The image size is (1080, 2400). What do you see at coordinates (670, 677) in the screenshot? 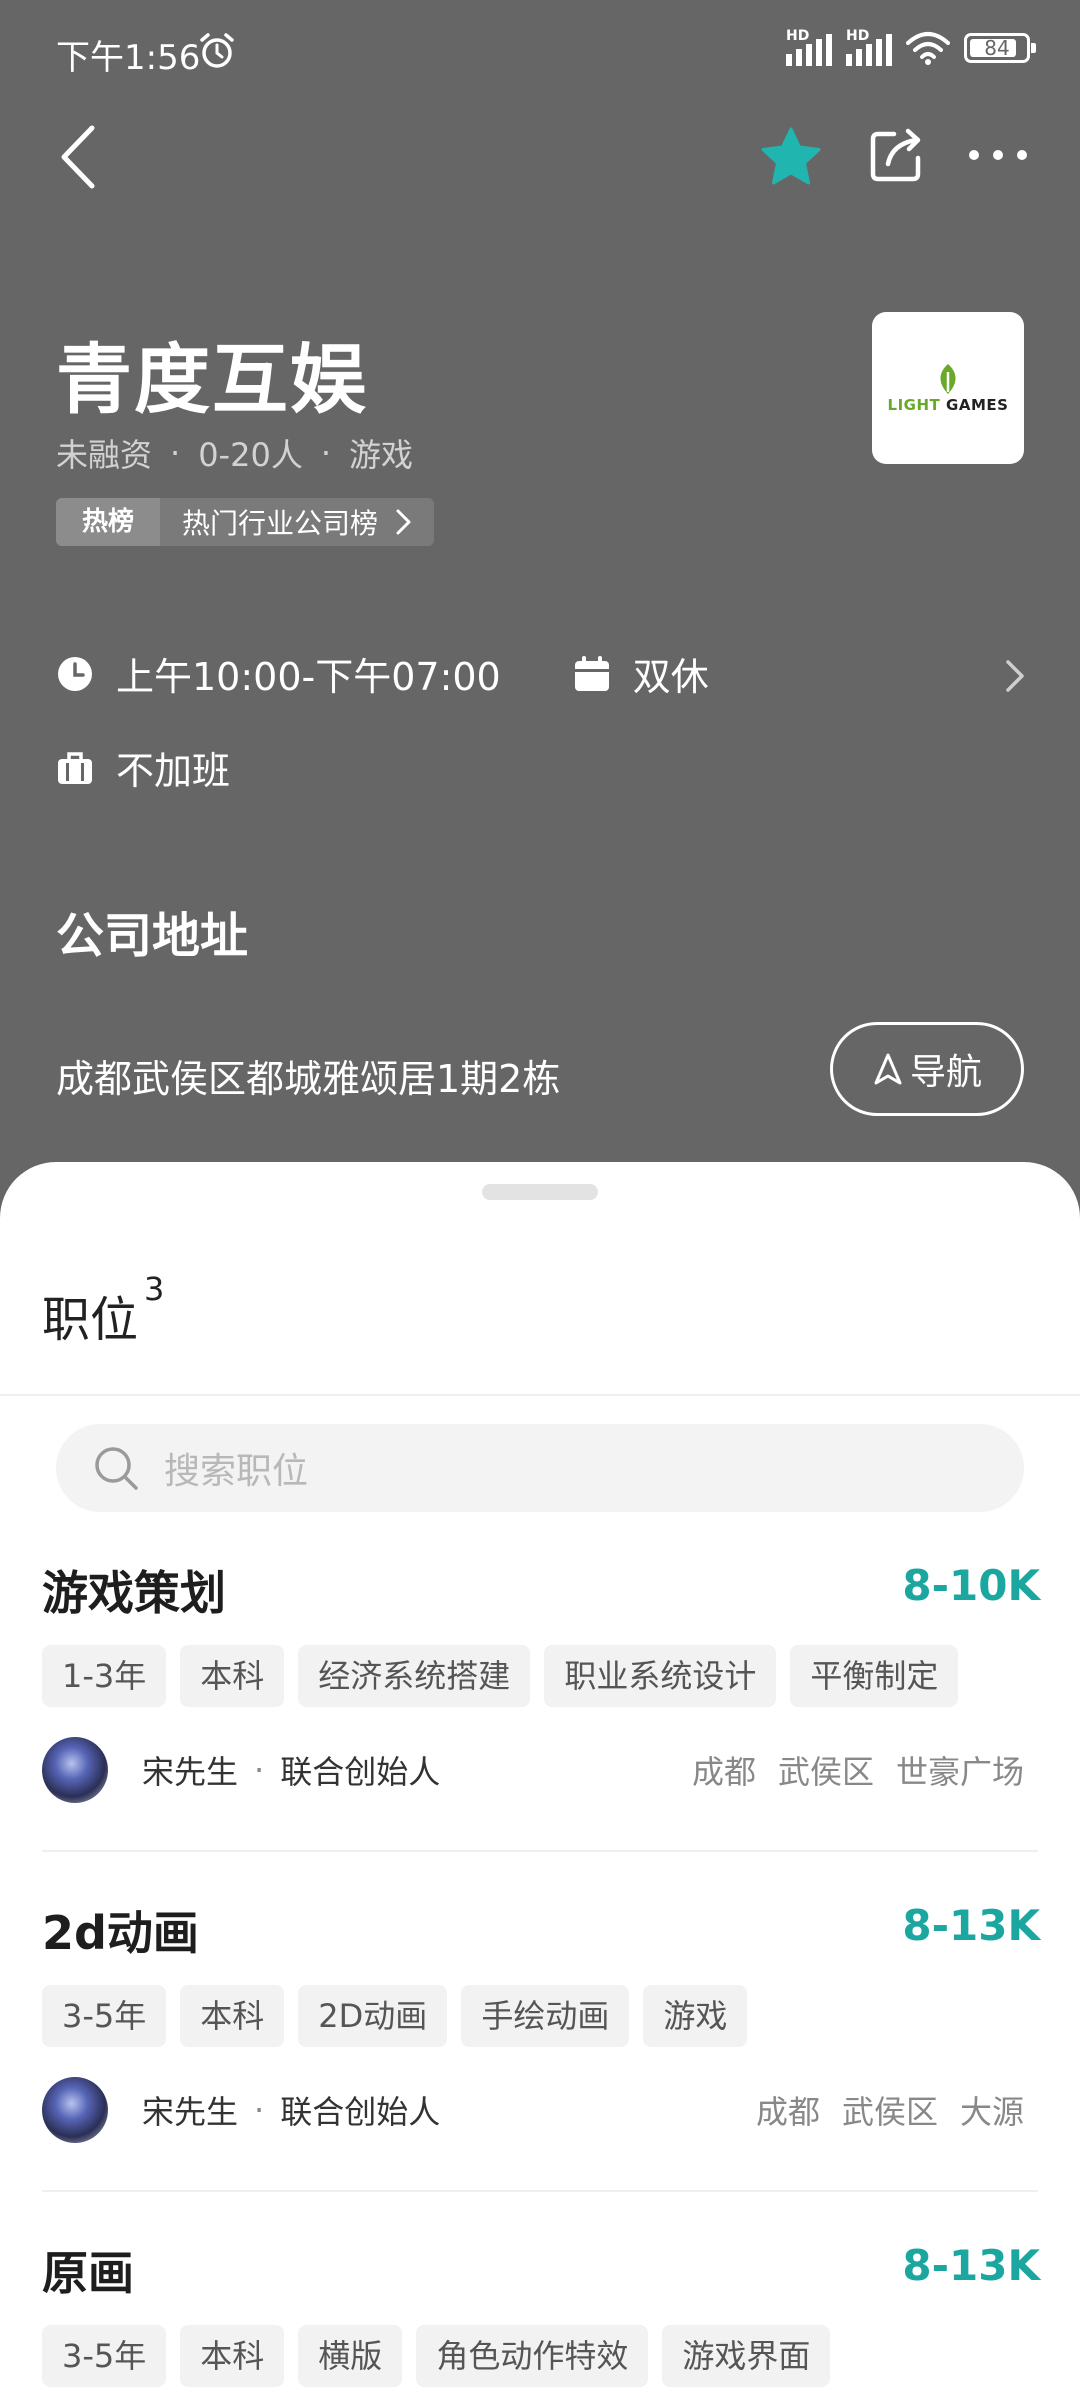
I see `rest-days: 双休` at bounding box center [670, 677].